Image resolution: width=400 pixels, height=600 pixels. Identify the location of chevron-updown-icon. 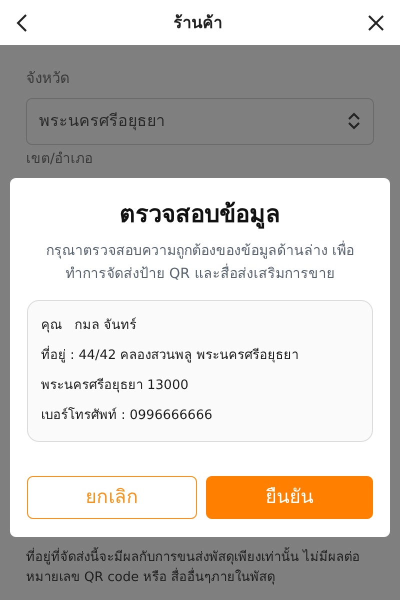
(354, 121).